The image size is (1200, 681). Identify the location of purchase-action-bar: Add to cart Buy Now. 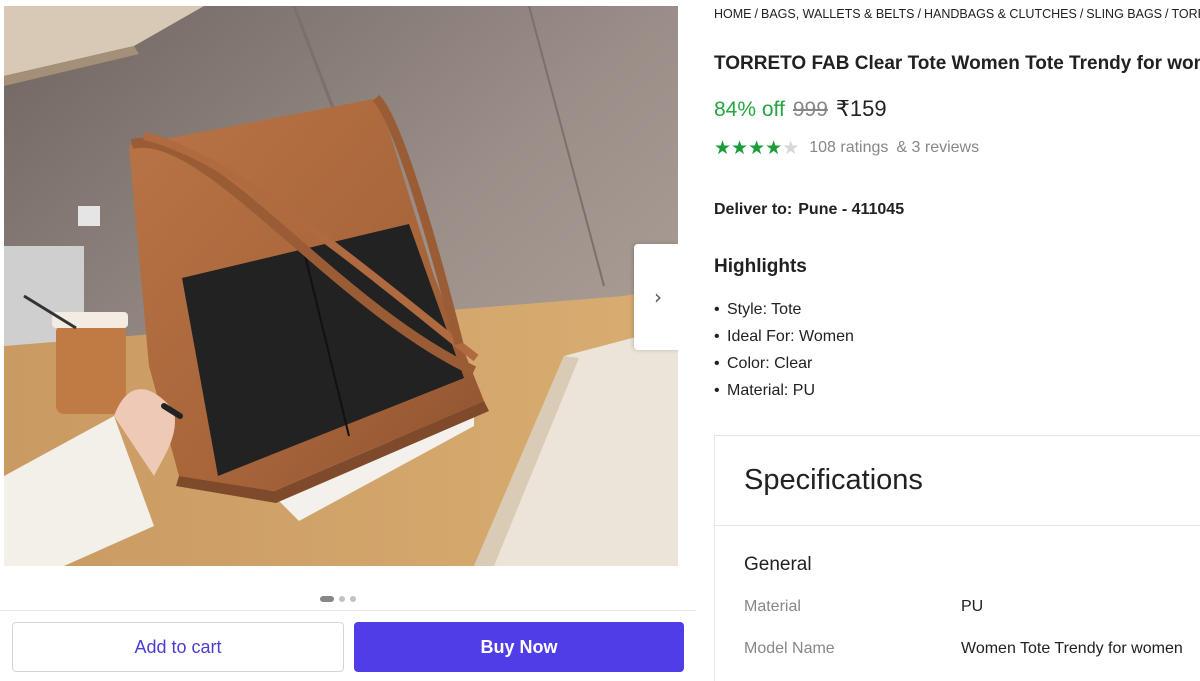
(348, 645).